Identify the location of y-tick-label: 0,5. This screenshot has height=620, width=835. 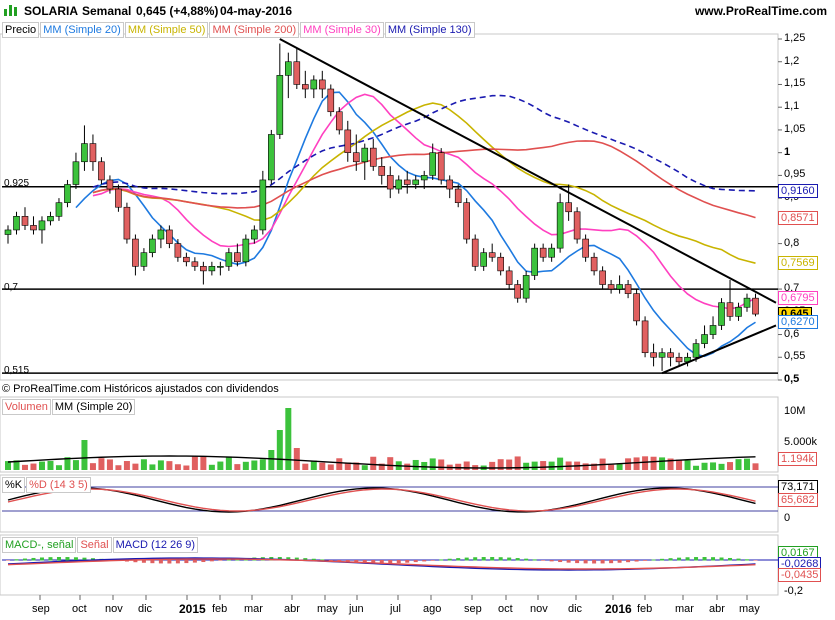
(792, 379).